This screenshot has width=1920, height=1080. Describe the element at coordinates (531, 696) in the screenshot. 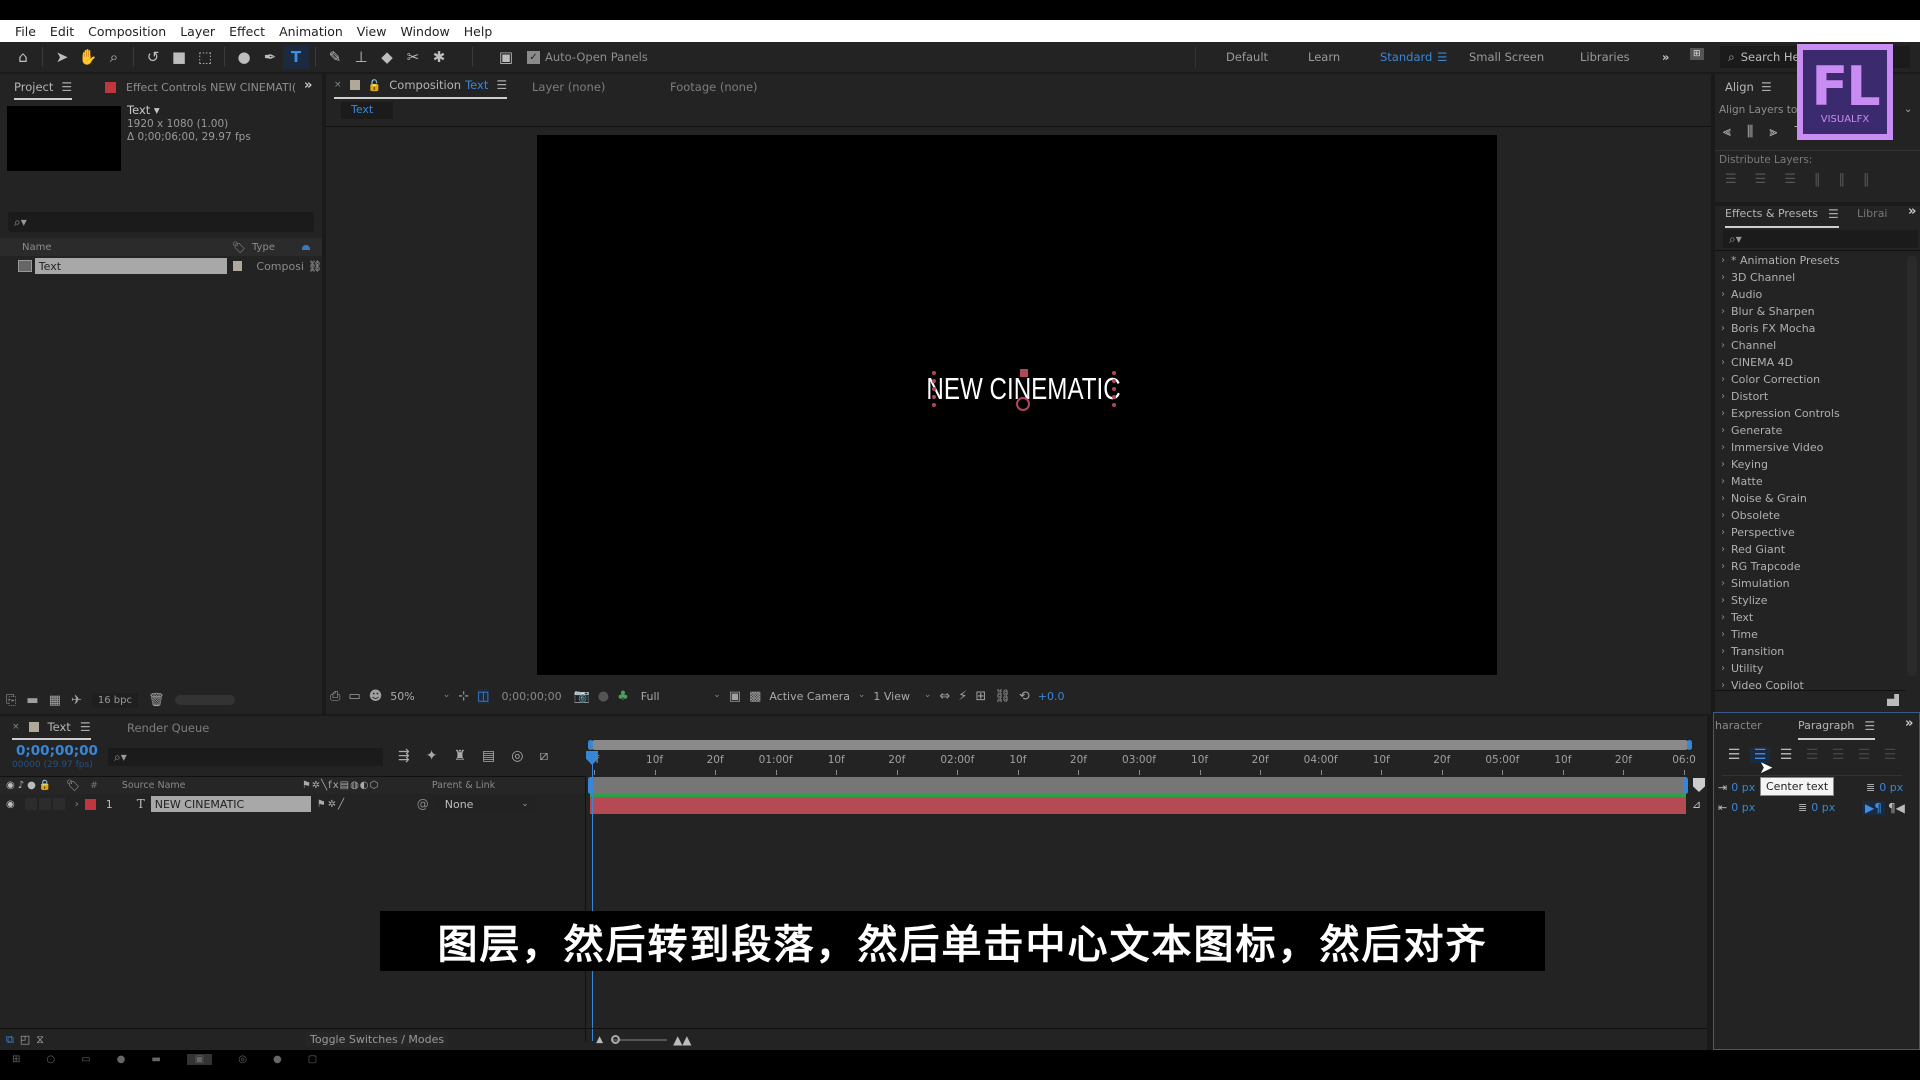

I see `viewer-timecode: 0;00;00;00` at that location.